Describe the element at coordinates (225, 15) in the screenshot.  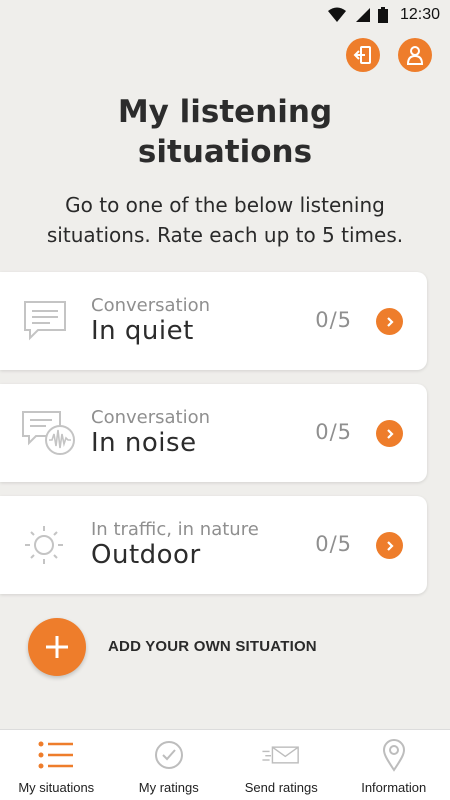
I see `status-bar: 12:30` at that location.